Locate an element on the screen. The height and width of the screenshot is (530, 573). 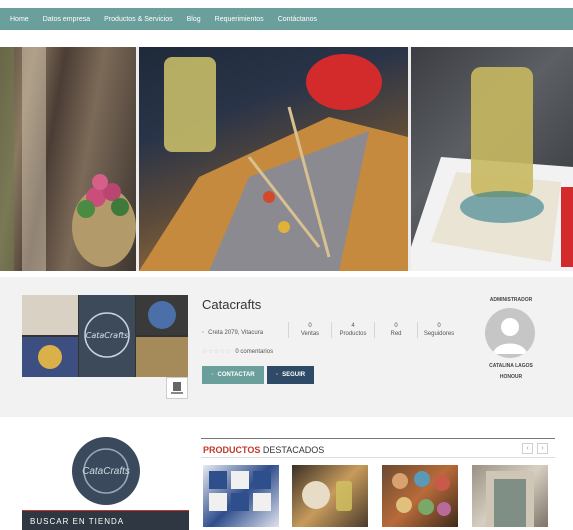
map-pin-icon: ▫ is located at coordinates (203, 333).